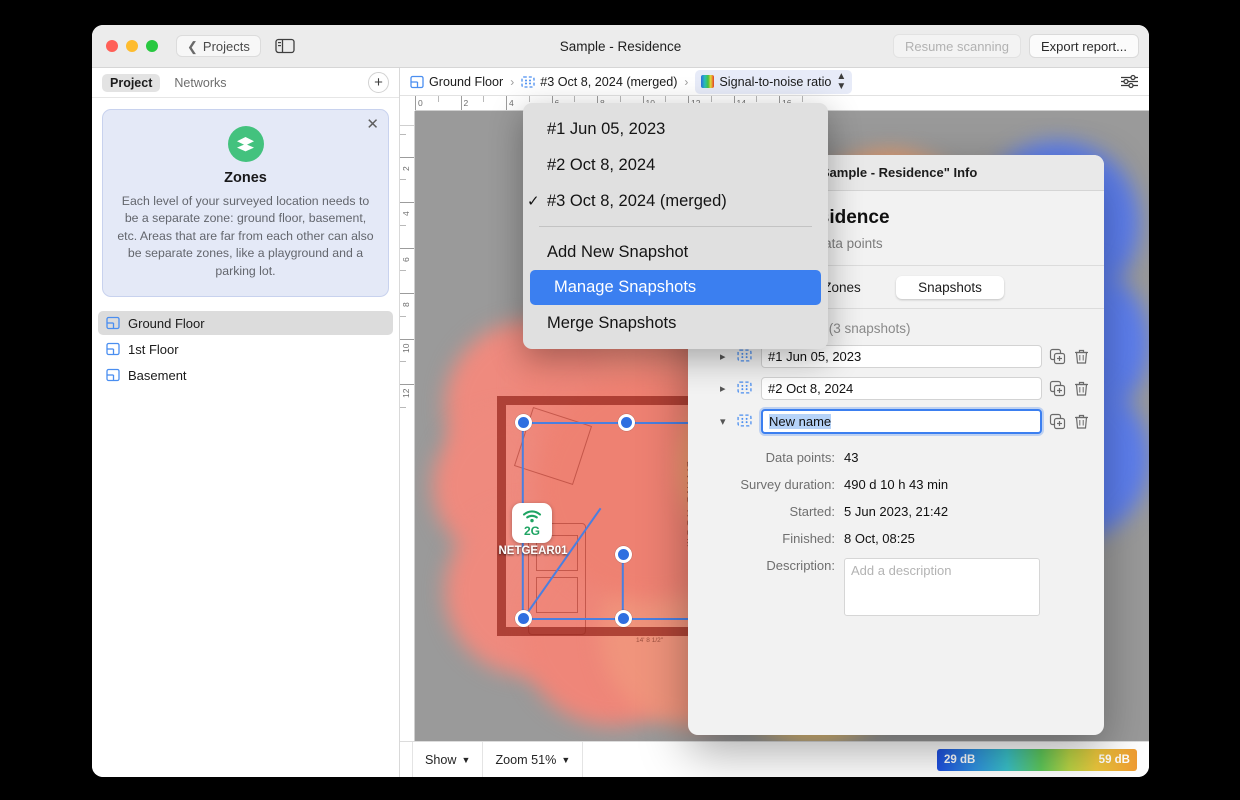 The width and height of the screenshot is (1240, 800). What do you see at coordinates (675, 287) in the screenshot?
I see `menu-item-manage-snapshots: Manage Snapshots` at bounding box center [675, 287].